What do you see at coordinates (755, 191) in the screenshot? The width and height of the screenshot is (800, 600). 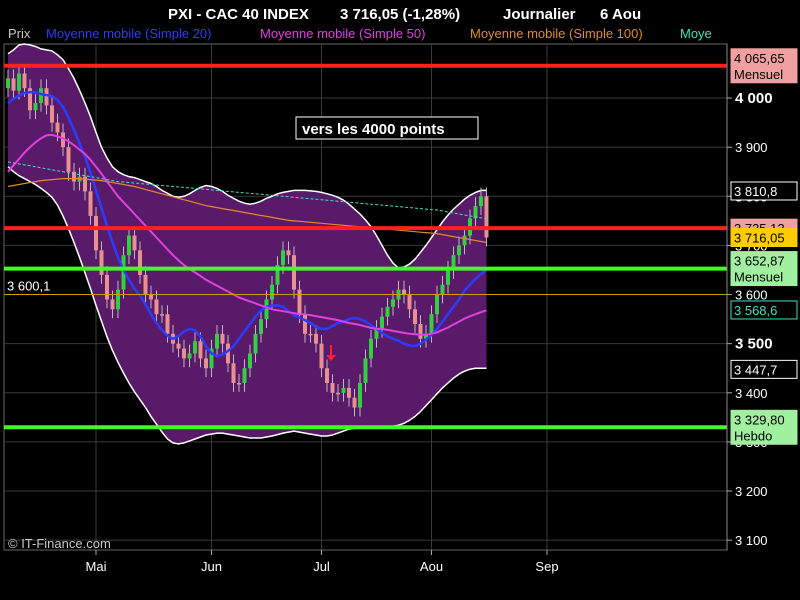 I see `value-tag: 3 810,8` at bounding box center [755, 191].